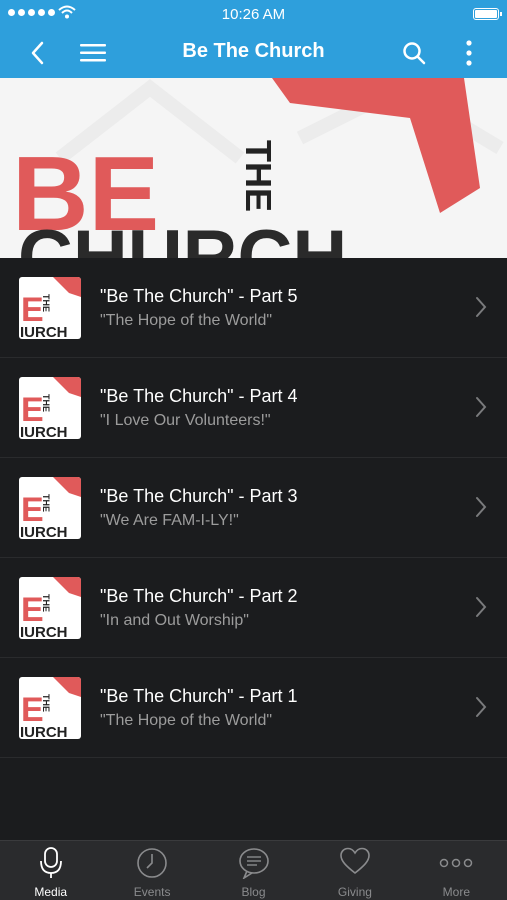 This screenshot has width=507, height=900. Describe the element at coordinates (258, 176) in the screenshot. I see `hero-the-text: THE` at that location.